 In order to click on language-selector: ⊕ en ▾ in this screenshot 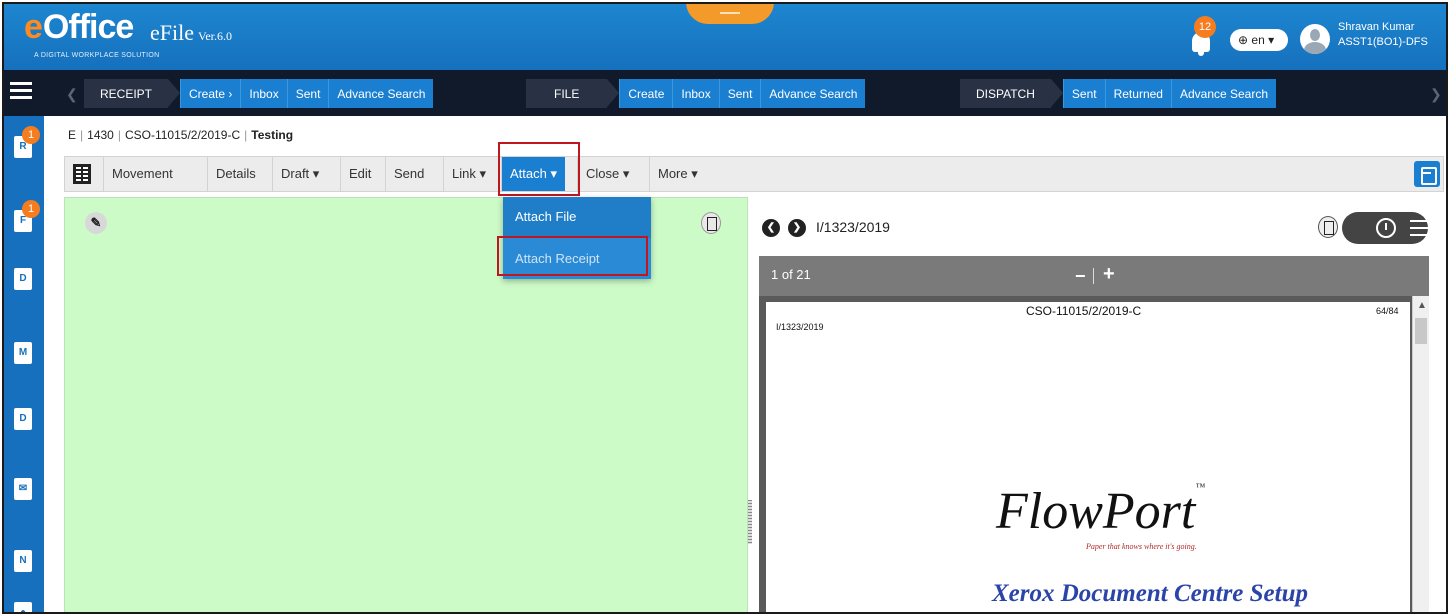, I will do `click(1259, 40)`.